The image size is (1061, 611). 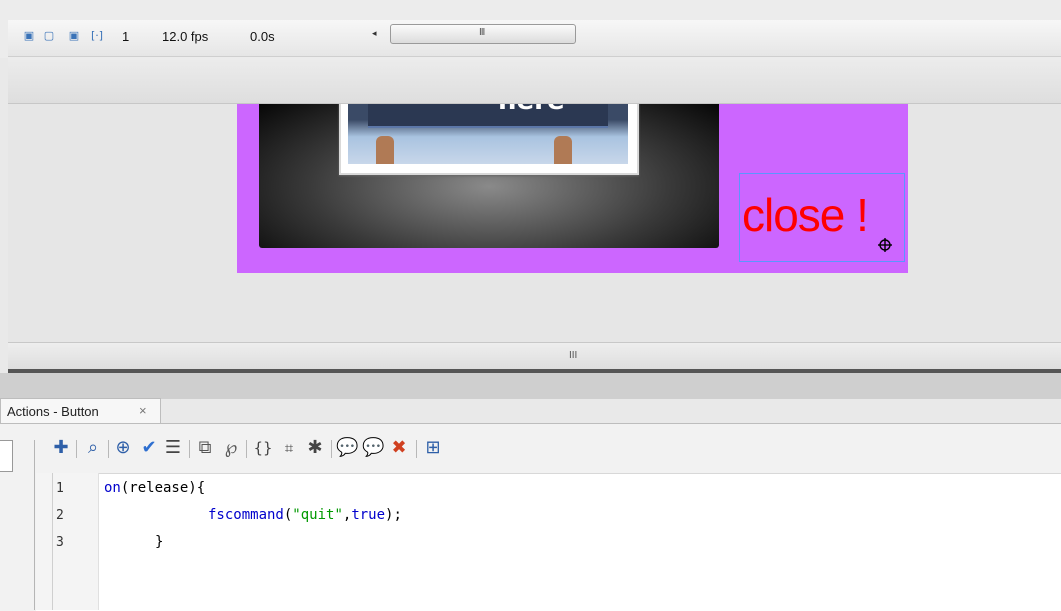 I want to click on photo-caption: here, so click(x=531, y=110).